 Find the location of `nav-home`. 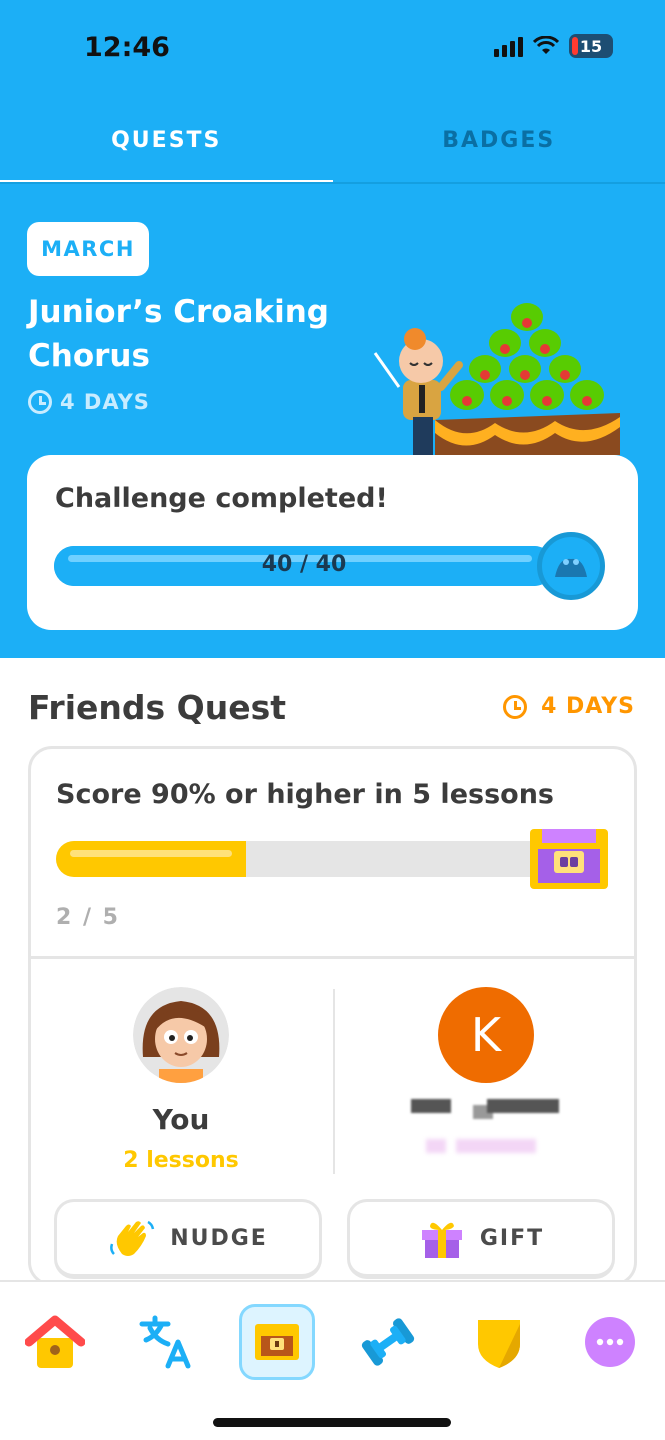

nav-home is located at coordinates (55, 1342).